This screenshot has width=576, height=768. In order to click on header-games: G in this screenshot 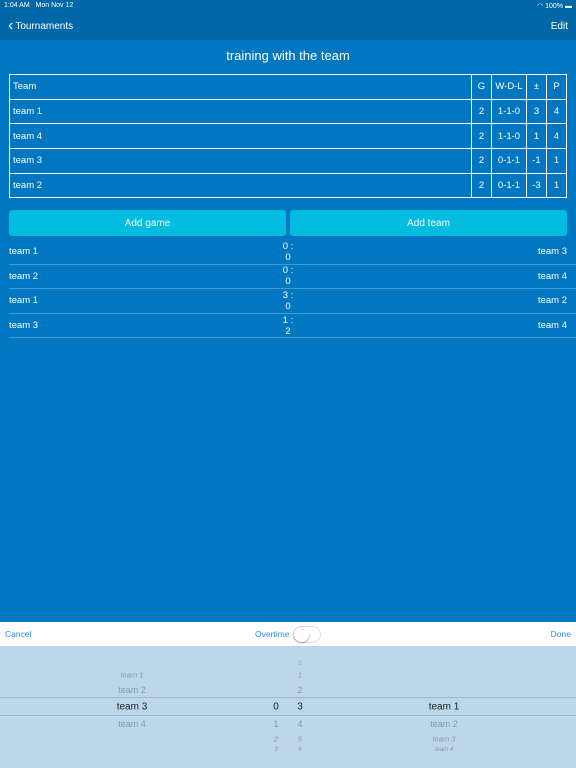, I will do `click(481, 87)`.